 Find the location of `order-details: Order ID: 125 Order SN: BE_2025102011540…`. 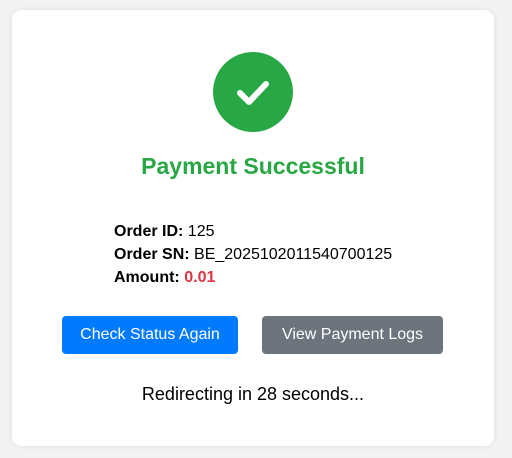

order-details: Order ID: 125 Order SN: BE_2025102011540… is located at coordinates (253, 254).